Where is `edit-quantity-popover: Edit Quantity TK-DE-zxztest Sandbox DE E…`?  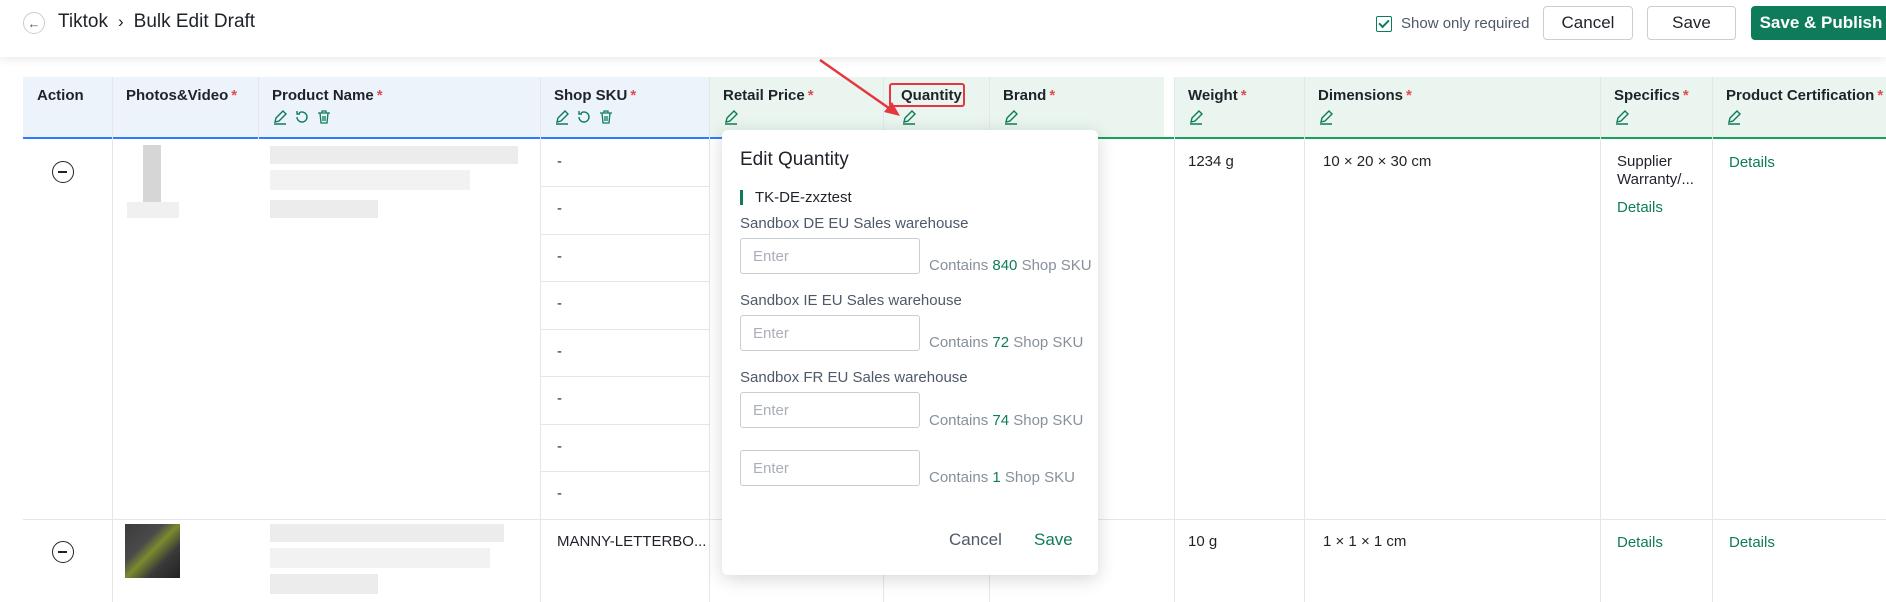
edit-quantity-popover: Edit Quantity TK-DE-zxztest Sandbox DE E… is located at coordinates (910, 352).